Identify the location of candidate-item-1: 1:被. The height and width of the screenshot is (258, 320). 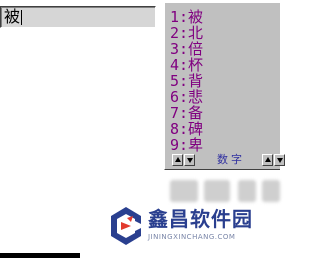
(186, 17).